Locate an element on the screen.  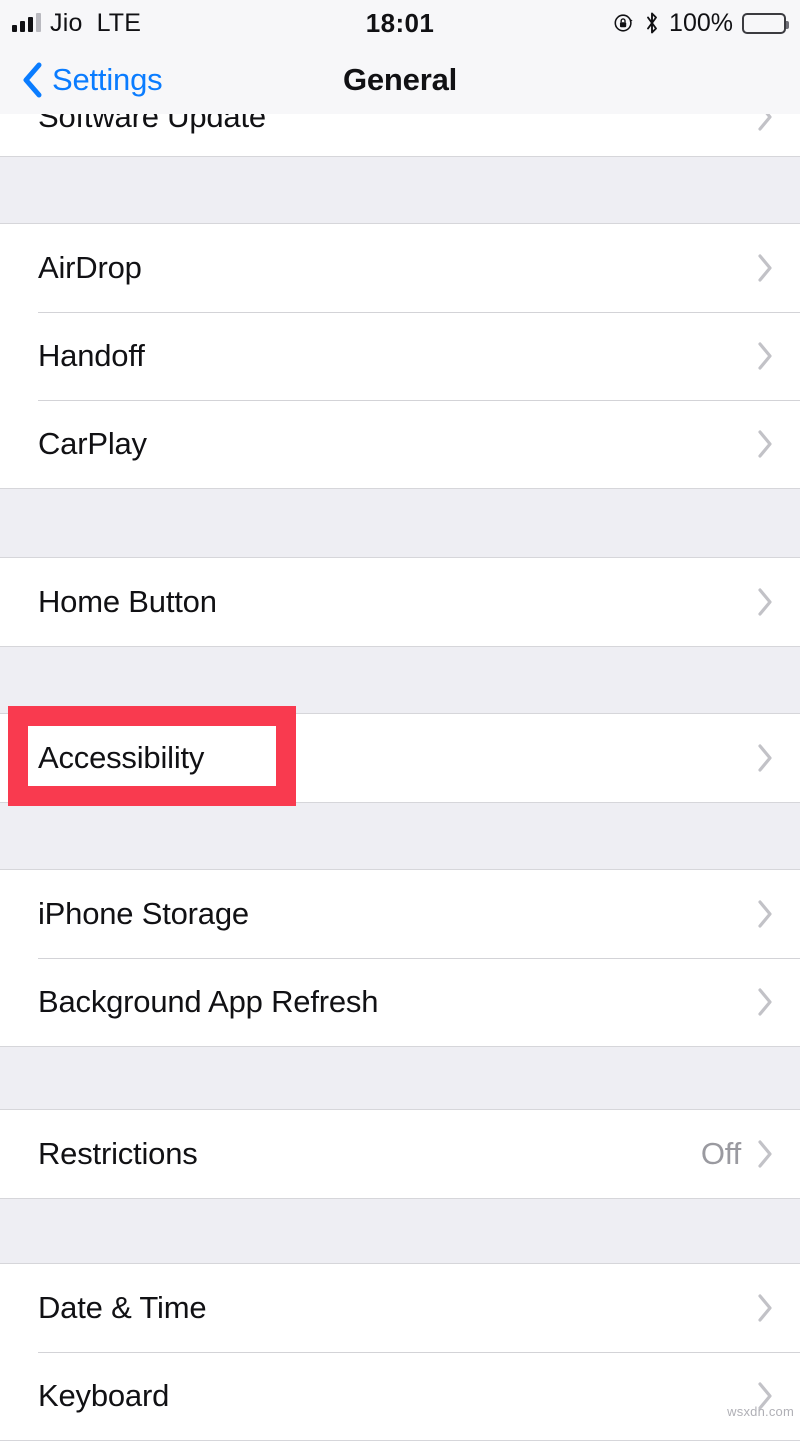
signal-bars-icon is located at coordinates (26, 22).